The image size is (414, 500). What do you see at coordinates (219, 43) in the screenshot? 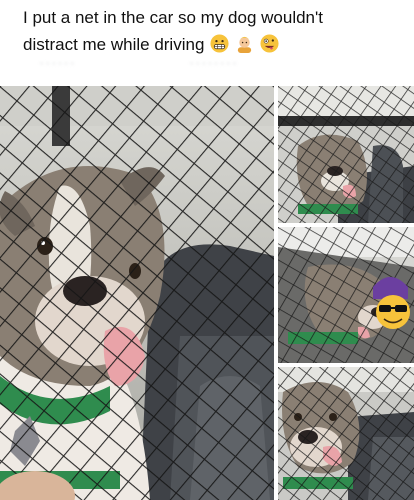
I see `grimacing-face-icon` at bounding box center [219, 43].